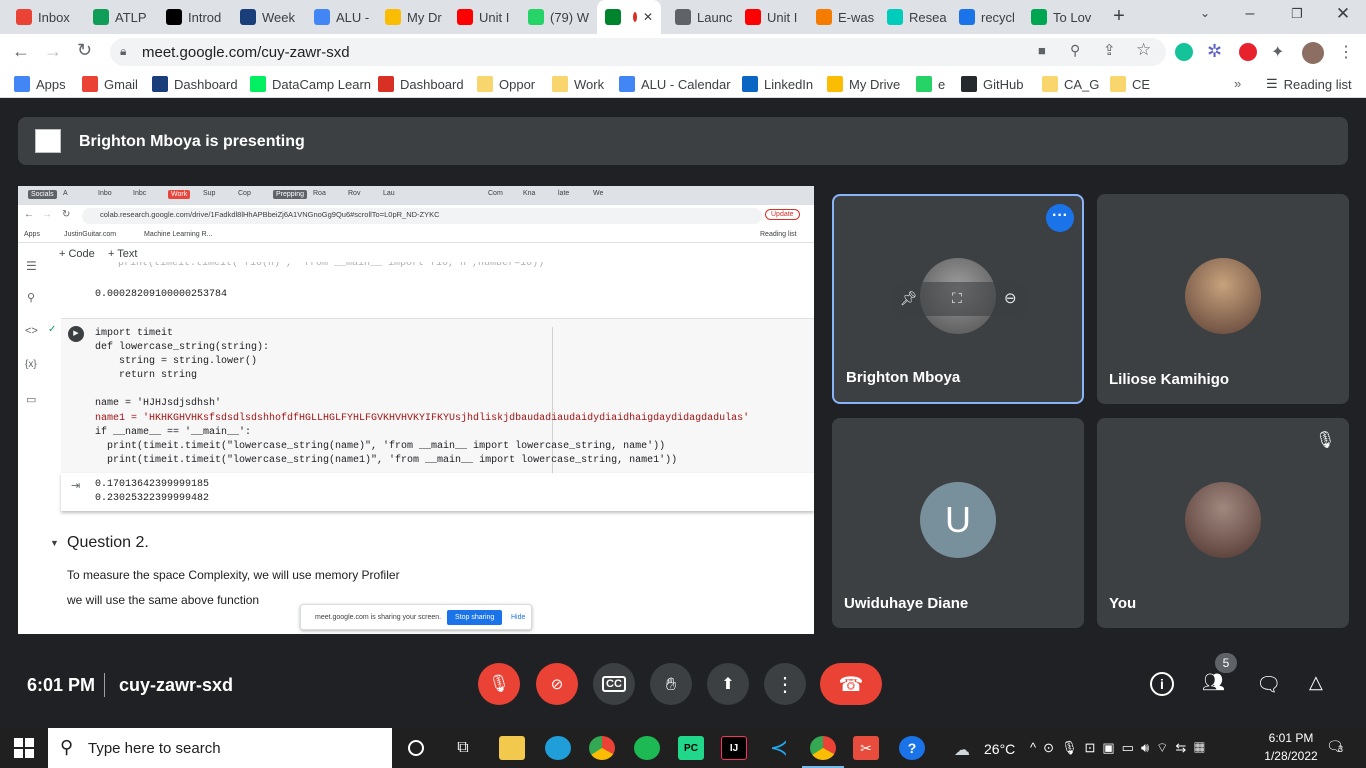 Image resolution: width=1366 pixels, height=768 pixels. Describe the element at coordinates (1205, 15) in the screenshot. I see `tab-search-icon: ⌄` at that location.